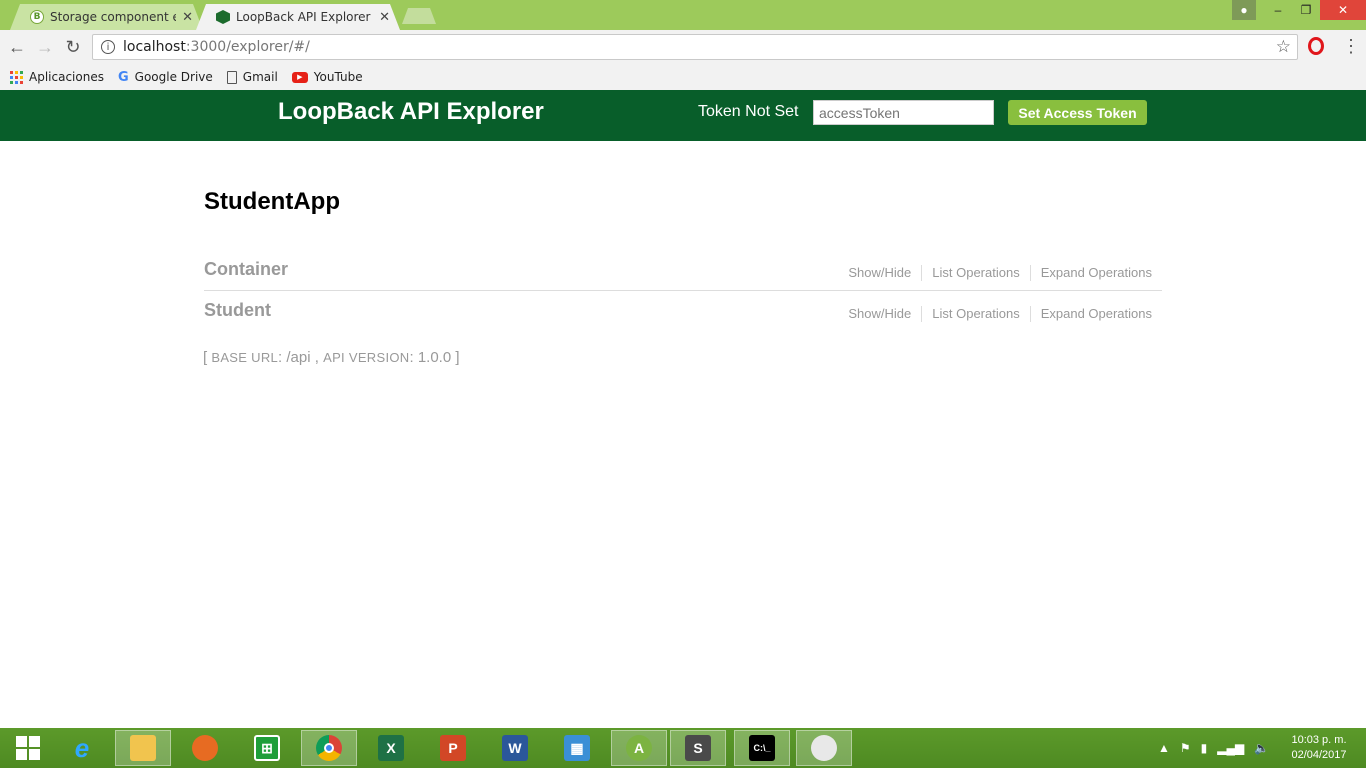 The image size is (1366, 768). Describe the element at coordinates (1278, 10) in the screenshot. I see `minimize-icon: –` at that location.